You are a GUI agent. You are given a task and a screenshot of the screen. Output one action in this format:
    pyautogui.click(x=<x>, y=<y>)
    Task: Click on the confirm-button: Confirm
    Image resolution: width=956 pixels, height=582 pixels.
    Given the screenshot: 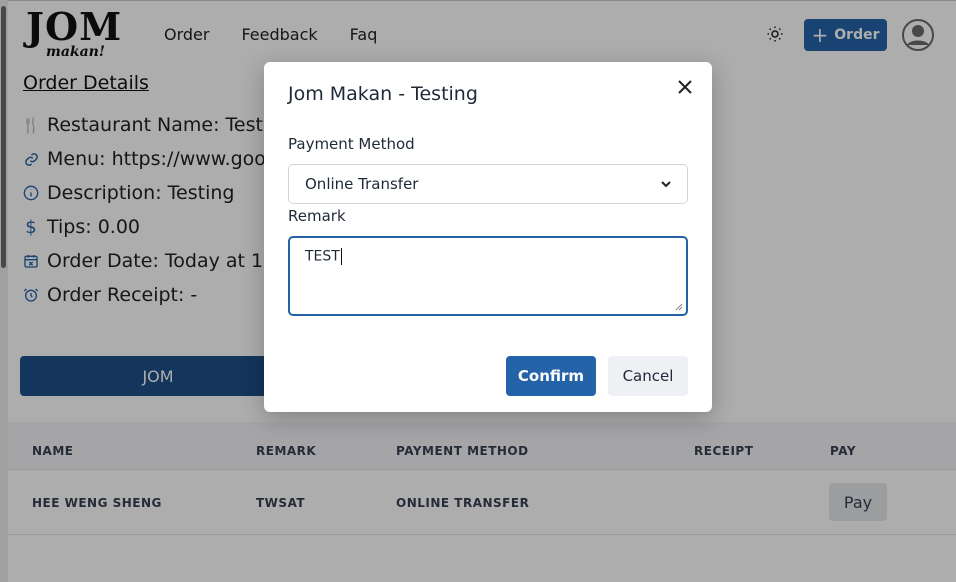 What is the action you would take?
    pyautogui.click(x=551, y=376)
    